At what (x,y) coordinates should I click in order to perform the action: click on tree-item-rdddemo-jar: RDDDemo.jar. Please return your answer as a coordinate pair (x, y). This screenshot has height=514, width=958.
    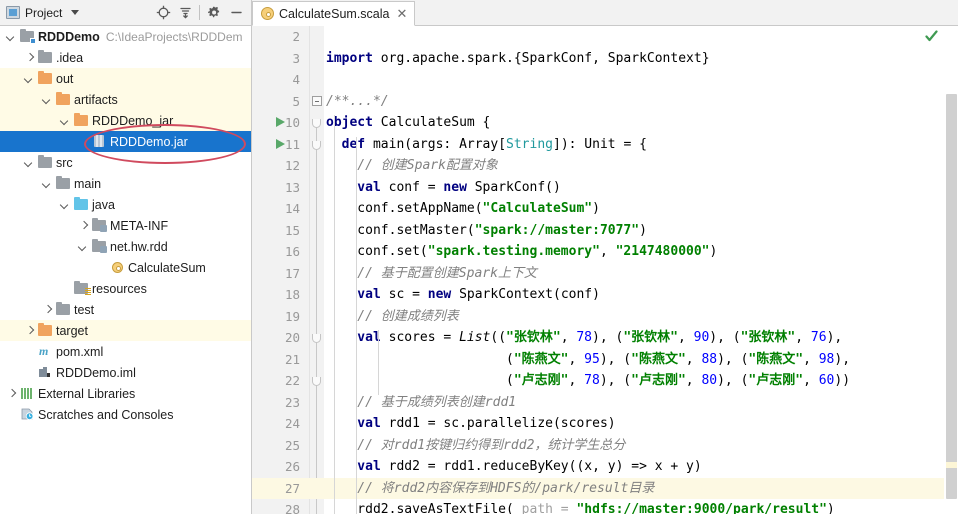
    Looking at the image, I should click on (125, 141).